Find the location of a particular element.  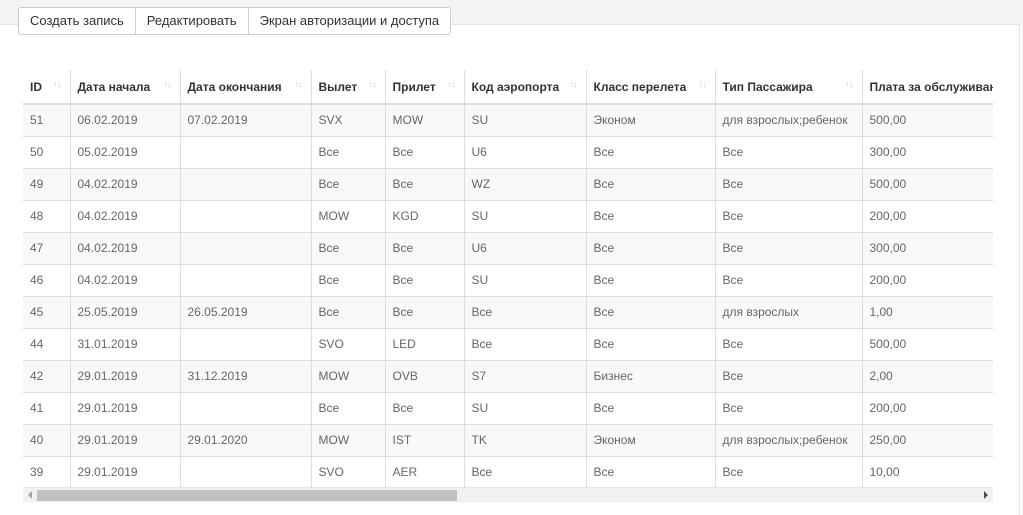

table-row: 41 29.01.2019 Все Все SU Все Все 200,00 is located at coordinates (508, 408).